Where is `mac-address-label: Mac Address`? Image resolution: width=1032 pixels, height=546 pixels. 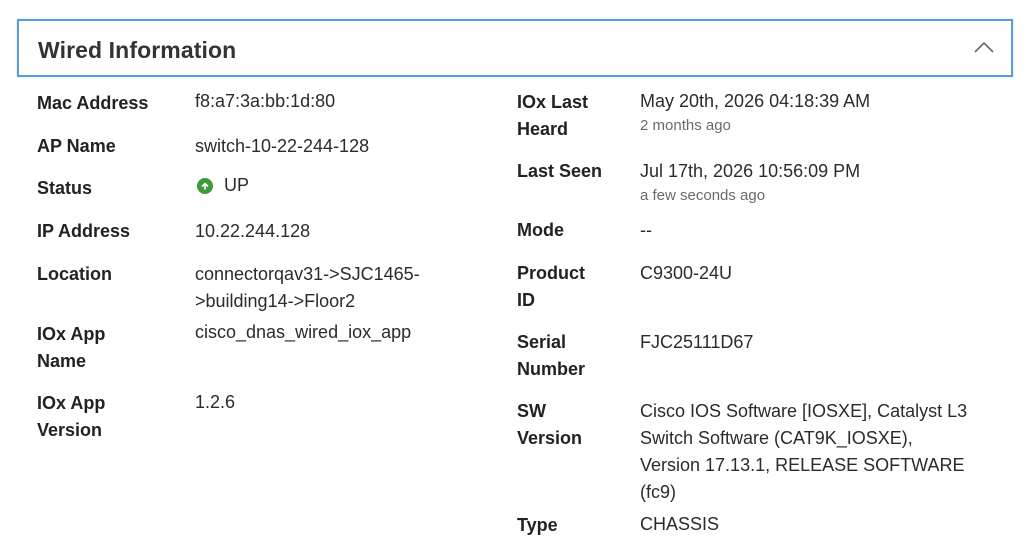
mac-address-label: Mac Address is located at coordinates (93, 103).